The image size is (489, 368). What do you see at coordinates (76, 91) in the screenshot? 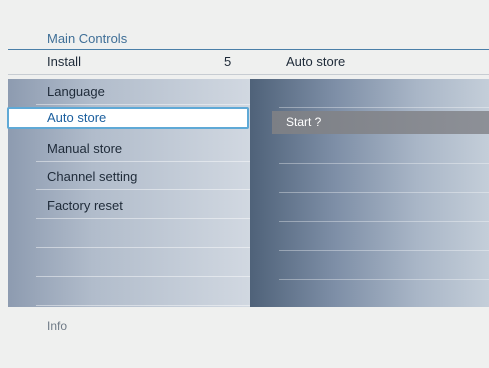
I see `menu-item-label: Language` at bounding box center [76, 91].